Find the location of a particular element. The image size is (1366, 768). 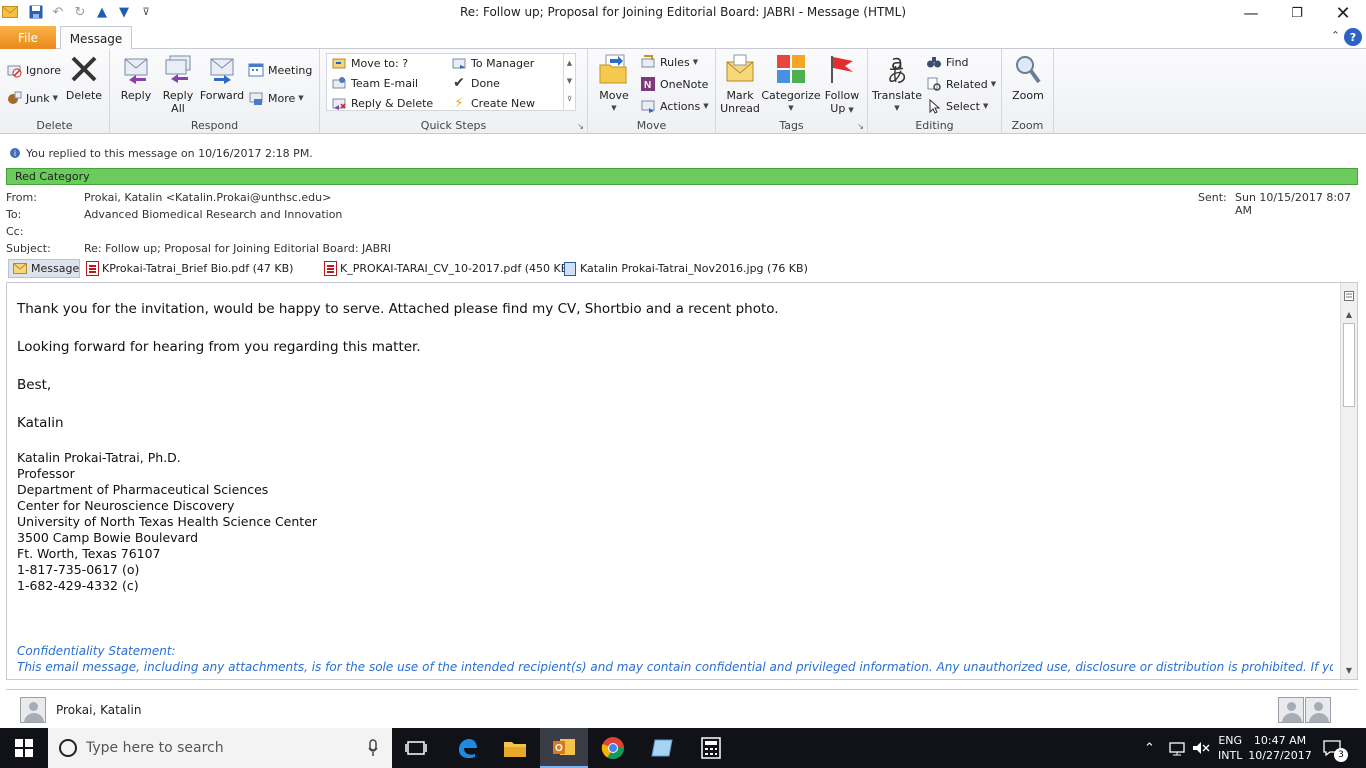

action-center-icon: 3 is located at coordinates (1335, 748).